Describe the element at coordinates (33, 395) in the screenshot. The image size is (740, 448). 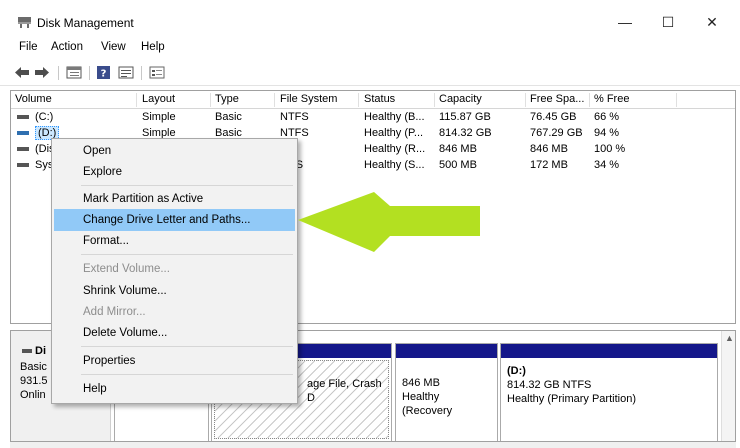
I see `disk-status: Onlin` at that location.